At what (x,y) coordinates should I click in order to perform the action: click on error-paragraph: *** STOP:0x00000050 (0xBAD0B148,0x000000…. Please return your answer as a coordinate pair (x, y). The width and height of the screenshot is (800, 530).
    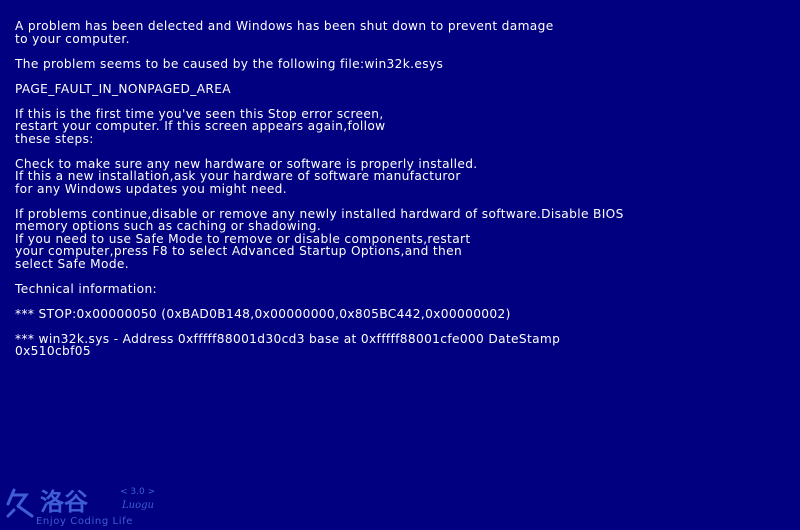
    Looking at the image, I should click on (400, 313).